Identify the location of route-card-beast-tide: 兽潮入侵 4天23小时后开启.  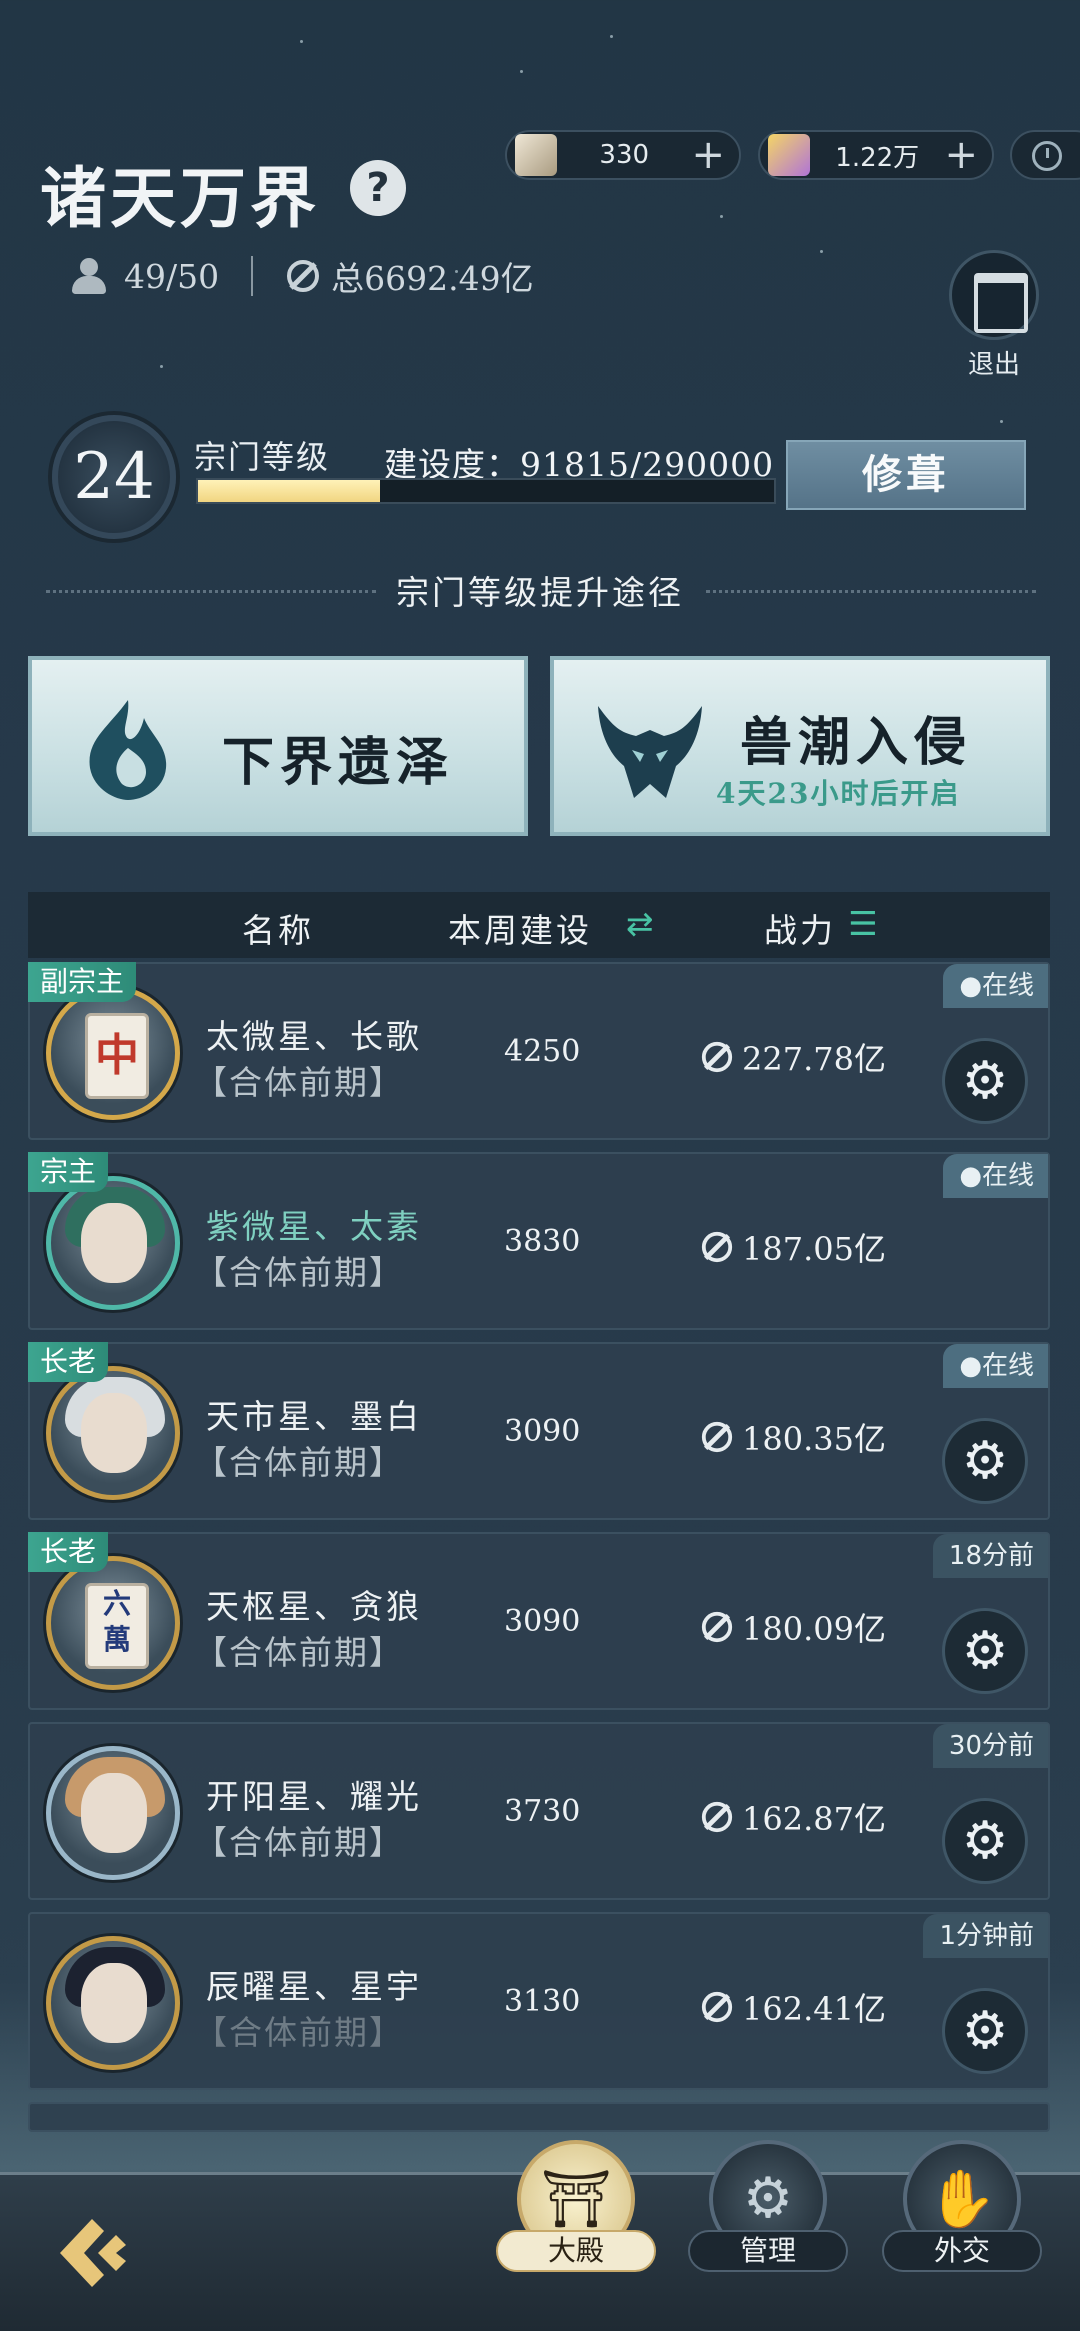
(800, 746).